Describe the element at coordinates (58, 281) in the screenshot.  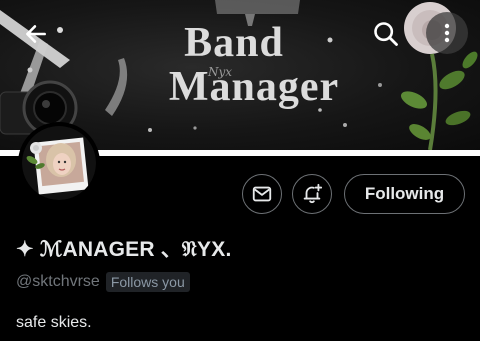
I see `user-handle: @sktchvrse` at that location.